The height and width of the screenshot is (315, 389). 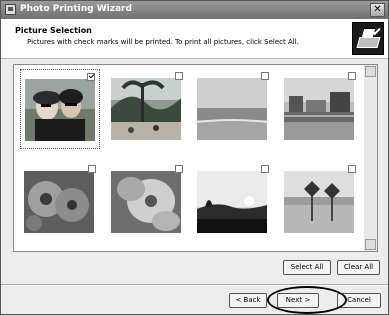 I want to click on tropical-beach-palms-image, so click(x=146, y=109).